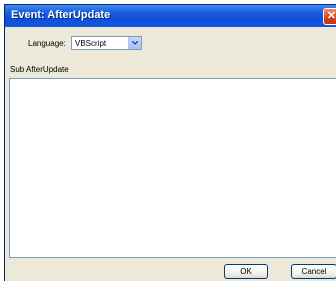 The image size is (336, 281). I want to click on cancel-button: Cancel, so click(313, 271).